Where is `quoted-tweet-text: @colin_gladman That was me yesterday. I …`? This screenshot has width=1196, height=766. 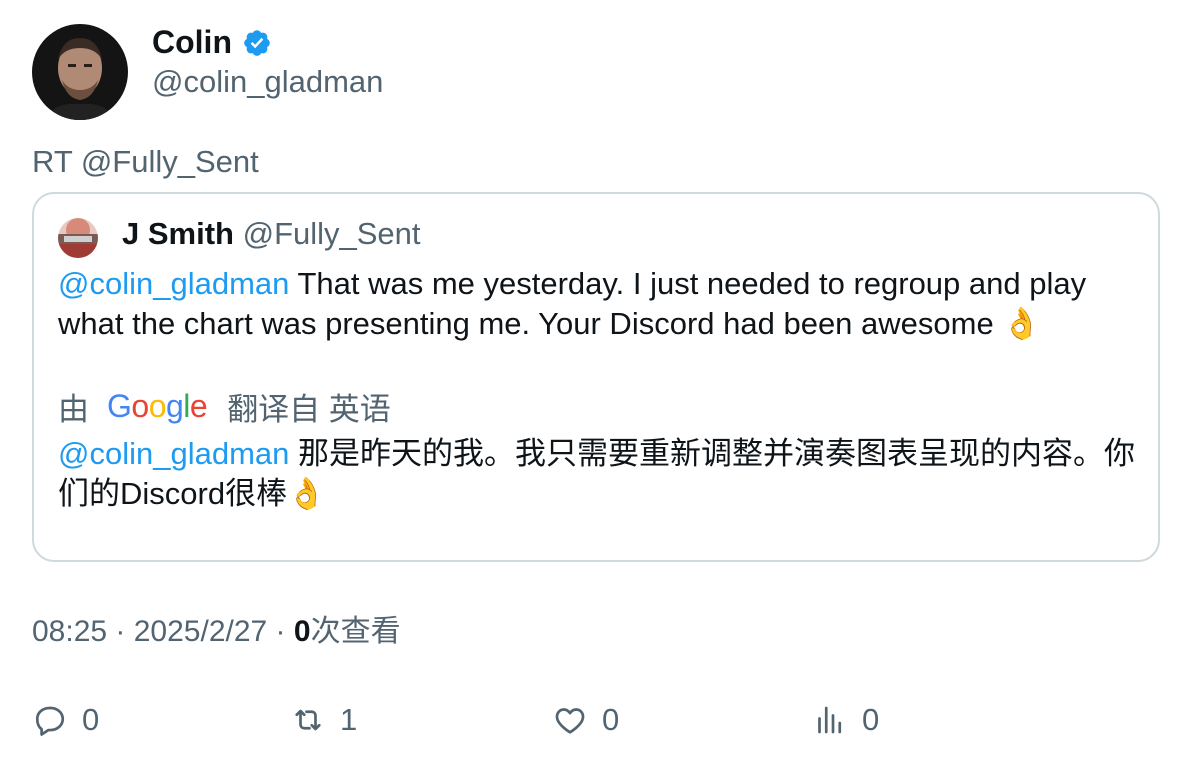
quoted-tweet-text: @colin_gladman That was me yesterday. I … is located at coordinates (598, 304).